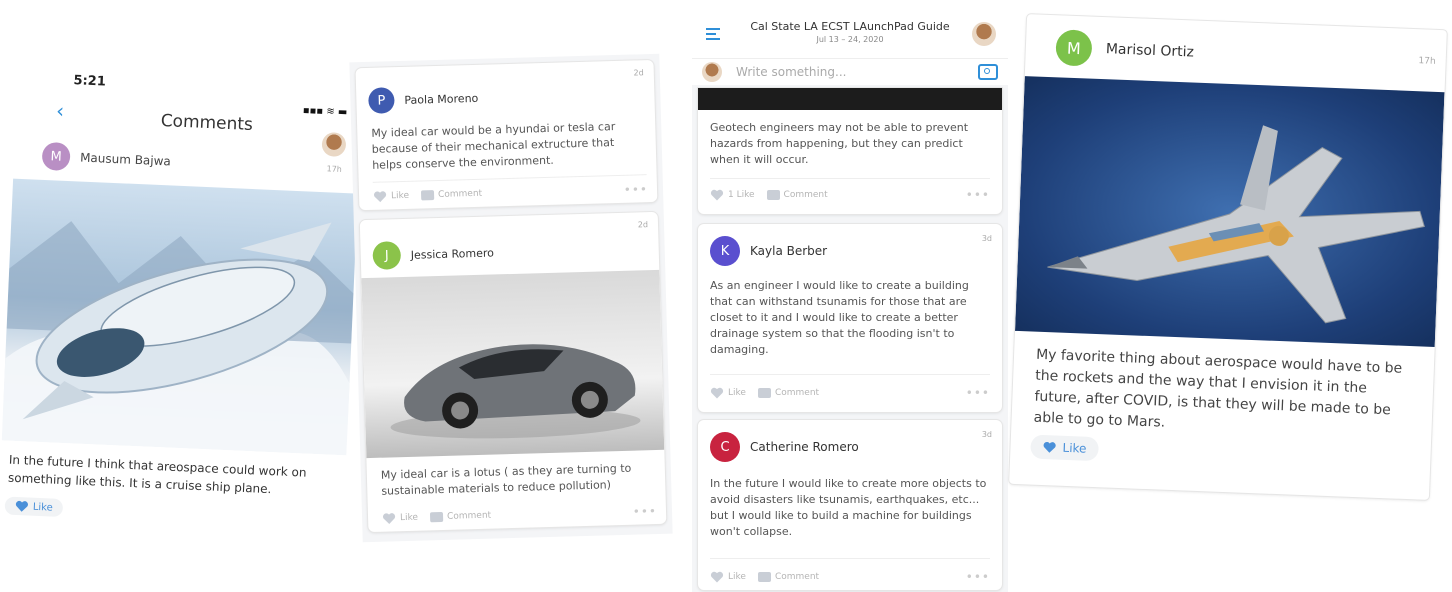  What do you see at coordinates (1150, 50) in the screenshot?
I see `author-name: Marisol Ortiz` at bounding box center [1150, 50].